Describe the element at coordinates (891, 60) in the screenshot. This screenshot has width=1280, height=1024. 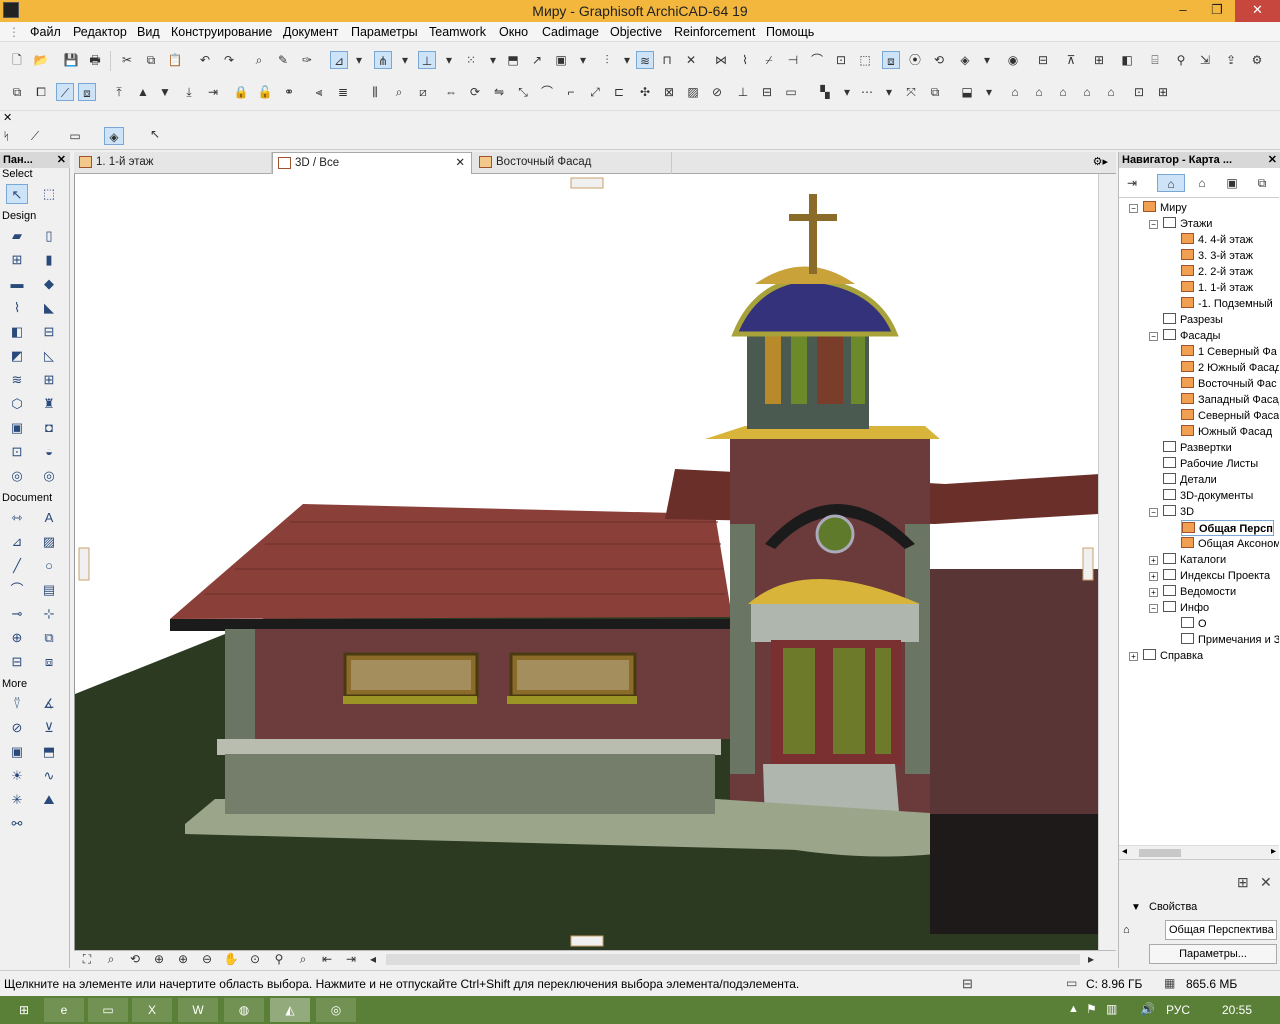
I see `3d-layers-icon: ⧈` at that location.